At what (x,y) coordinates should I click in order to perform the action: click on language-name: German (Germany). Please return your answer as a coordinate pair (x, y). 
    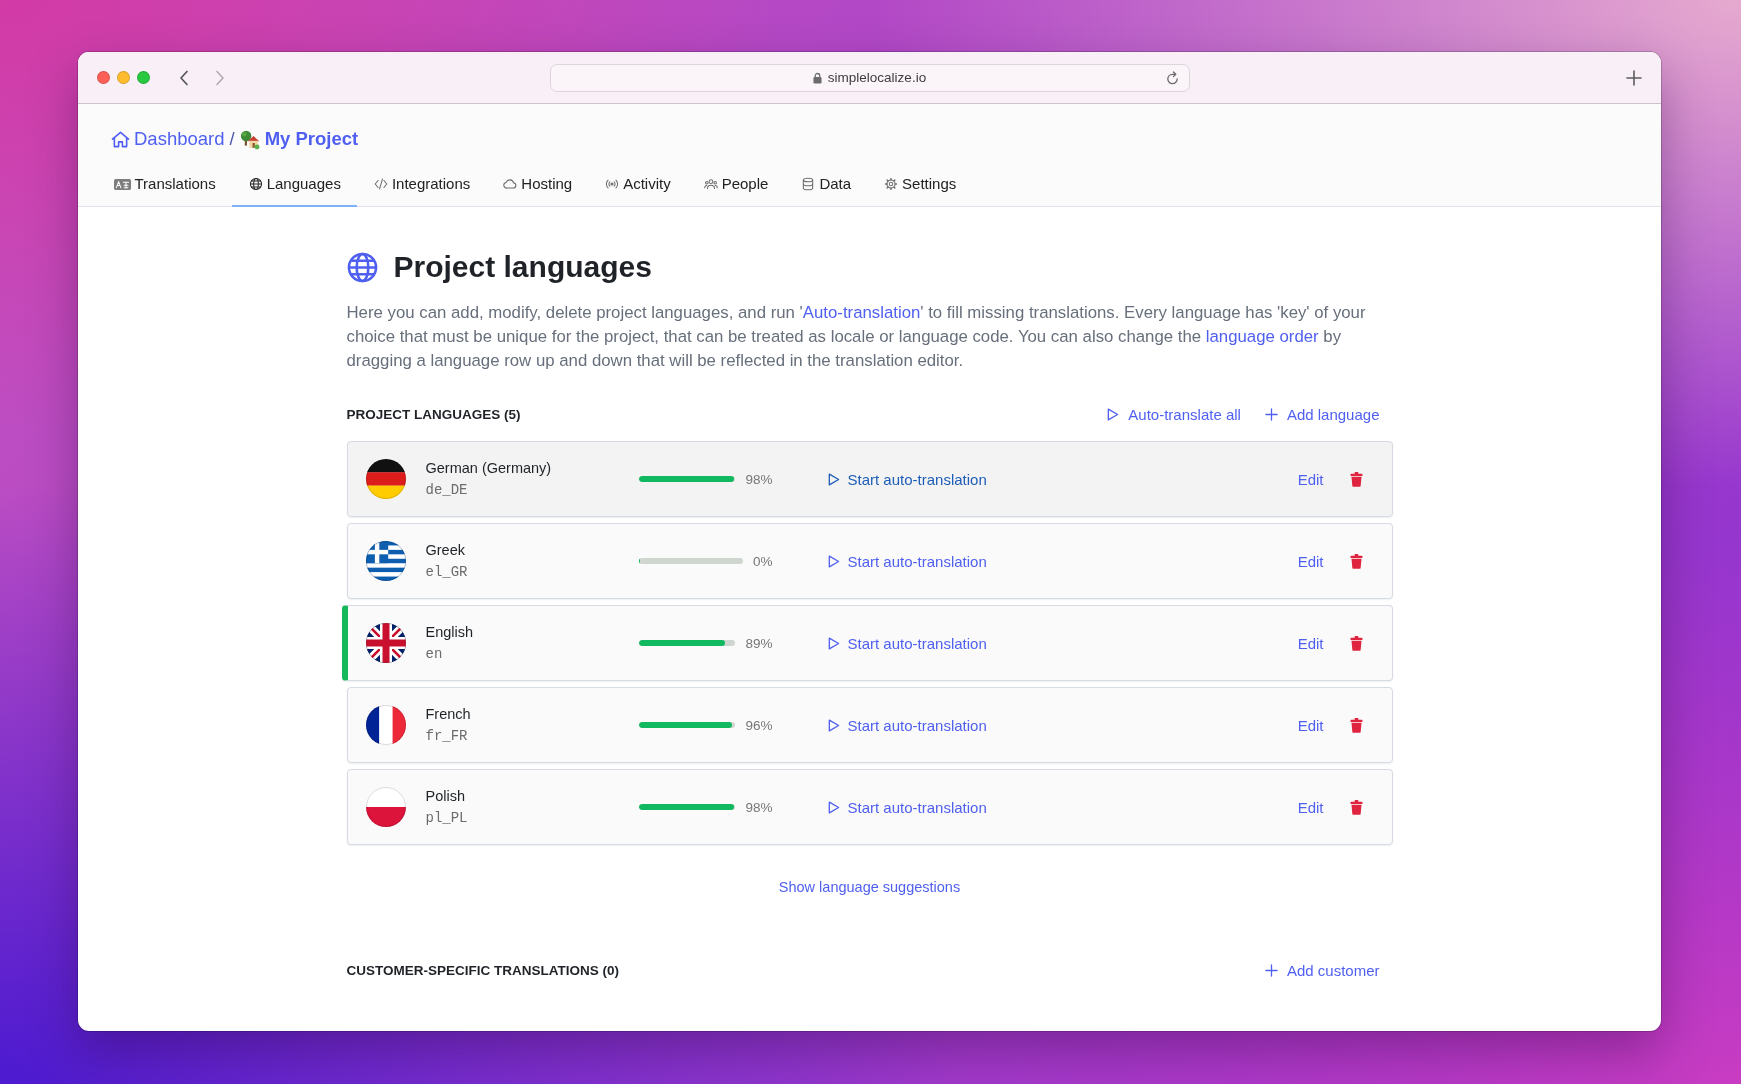
    Looking at the image, I should click on (488, 468).